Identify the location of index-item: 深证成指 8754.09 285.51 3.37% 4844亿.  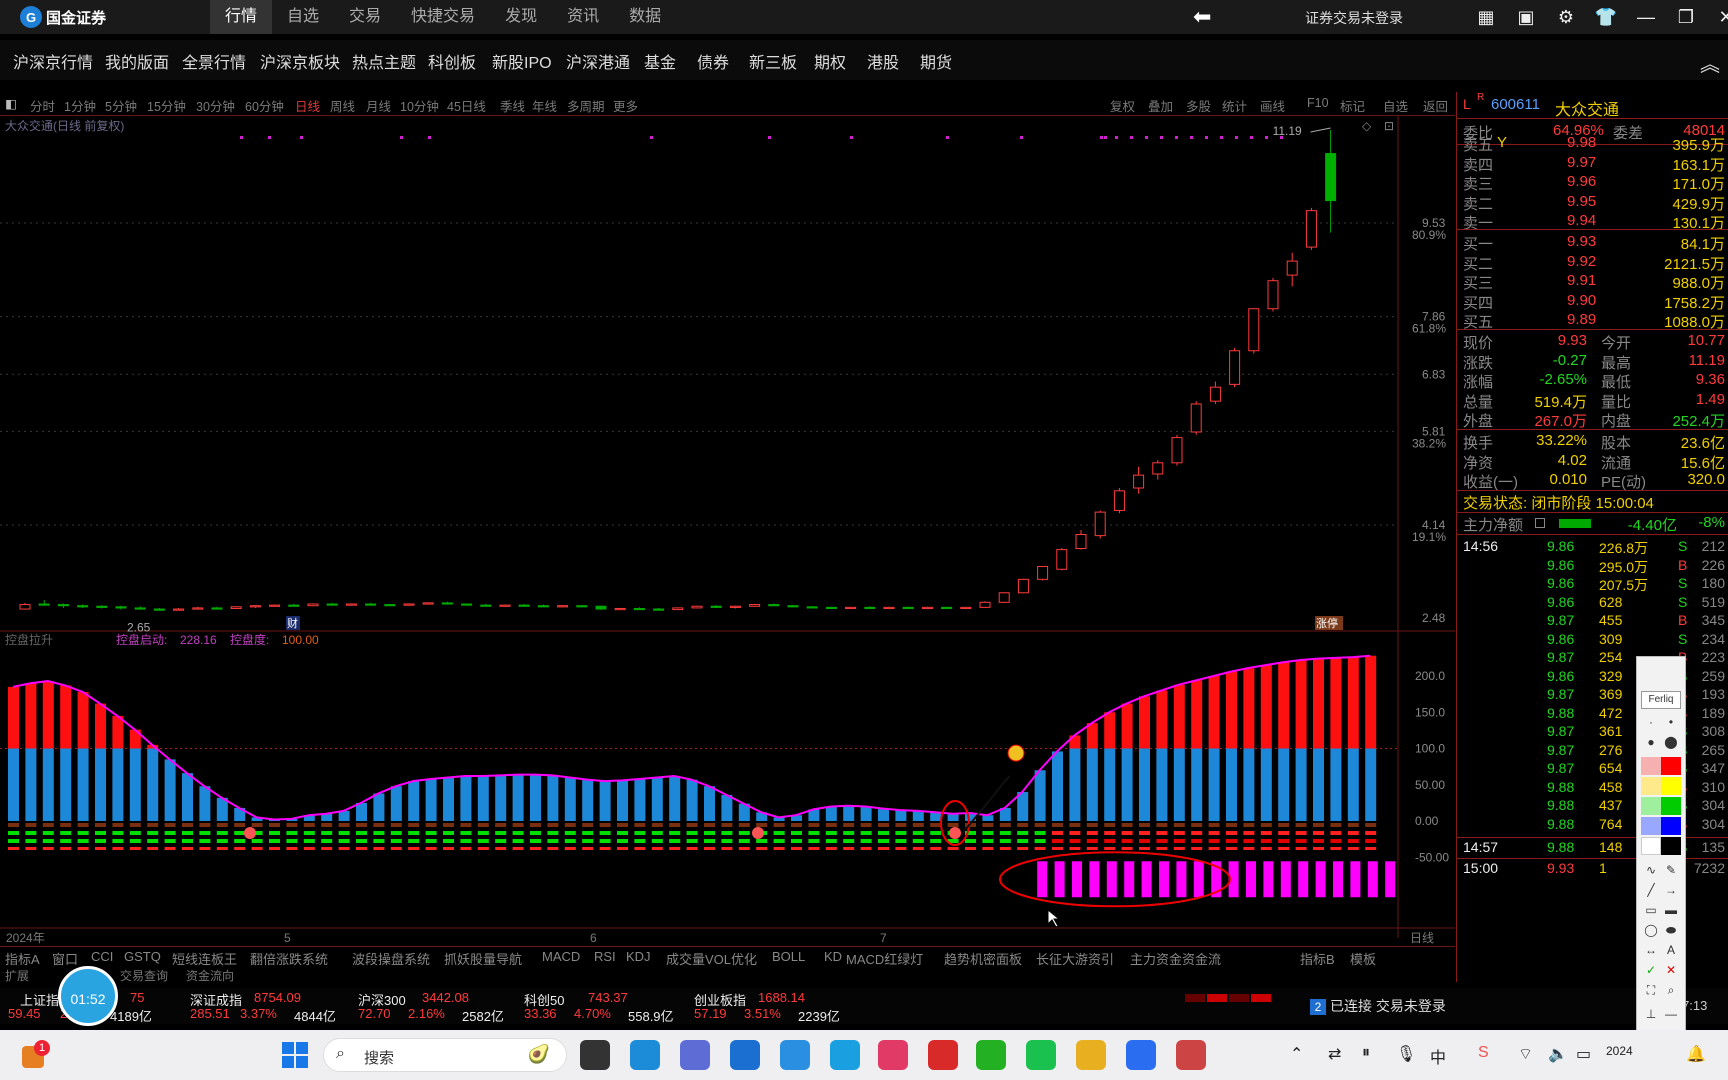
(270, 1006).